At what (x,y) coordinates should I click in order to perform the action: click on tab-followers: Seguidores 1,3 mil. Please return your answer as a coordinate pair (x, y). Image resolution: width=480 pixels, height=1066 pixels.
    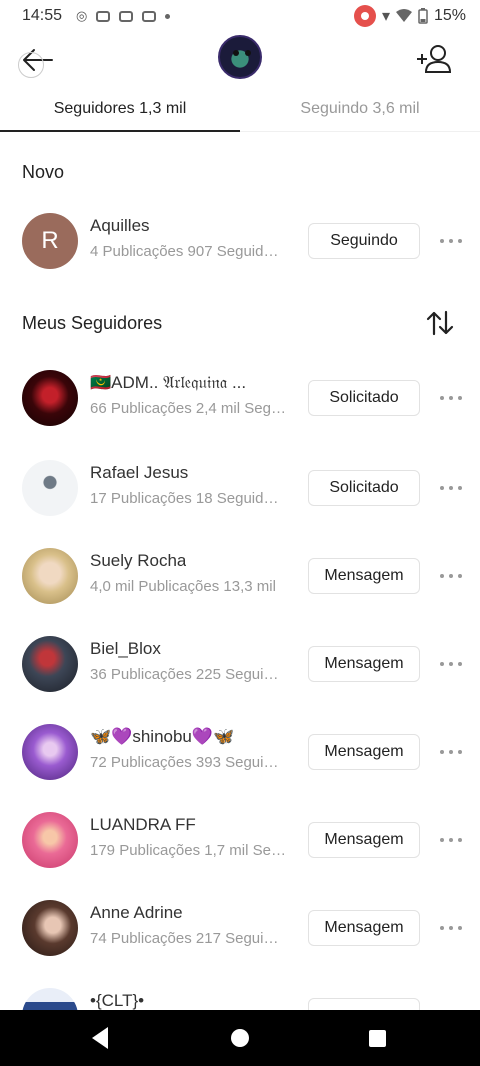
    Looking at the image, I should click on (120, 110).